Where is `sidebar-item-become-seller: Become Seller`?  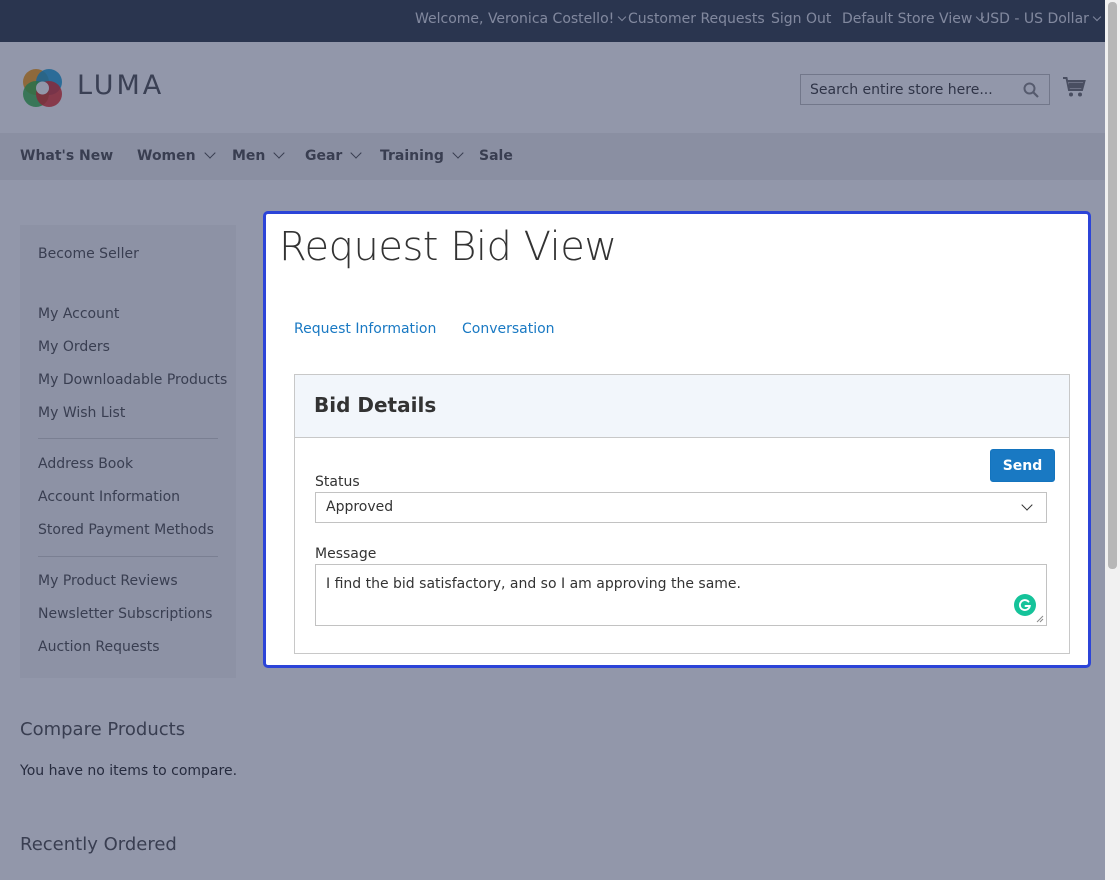
sidebar-item-become-seller: Become Seller is located at coordinates (88, 254).